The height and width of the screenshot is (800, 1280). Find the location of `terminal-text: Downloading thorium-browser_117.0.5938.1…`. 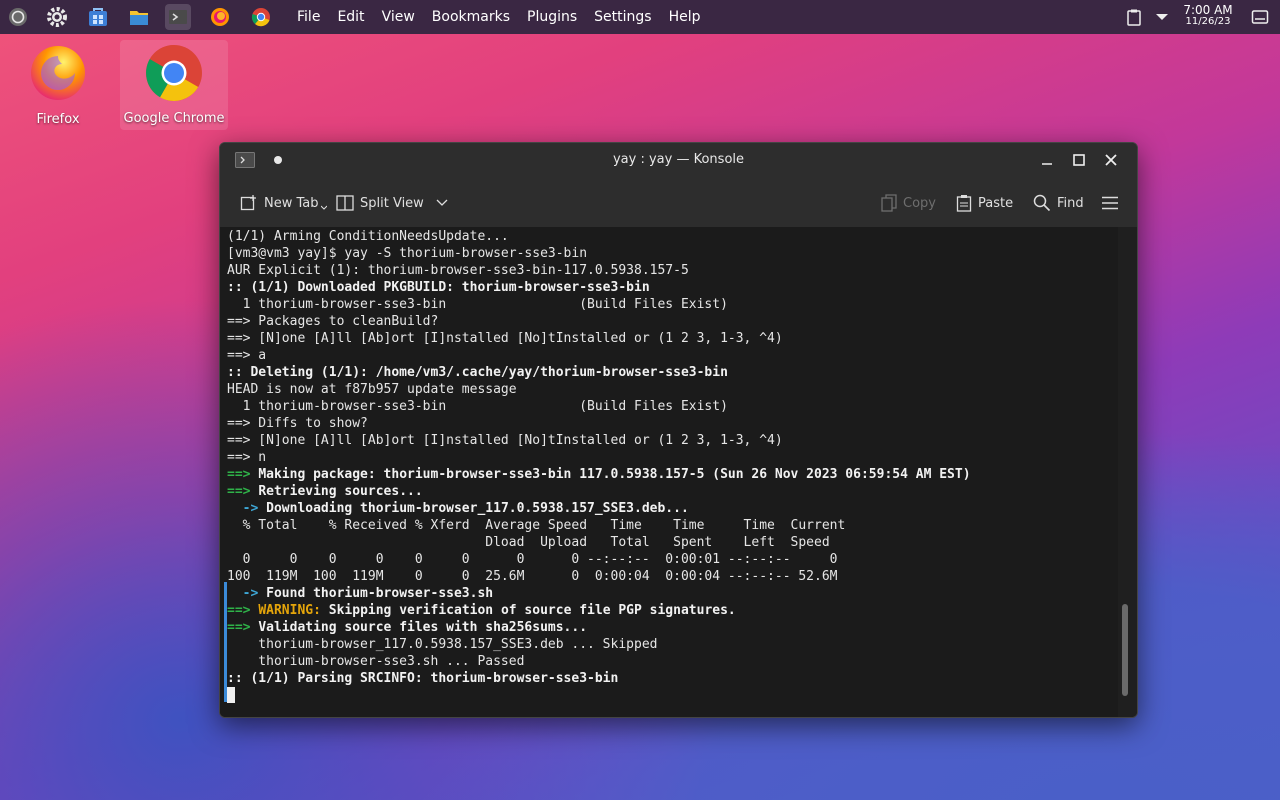

terminal-text: Downloading thorium-browser_117.0.5938.1… is located at coordinates (477, 508).